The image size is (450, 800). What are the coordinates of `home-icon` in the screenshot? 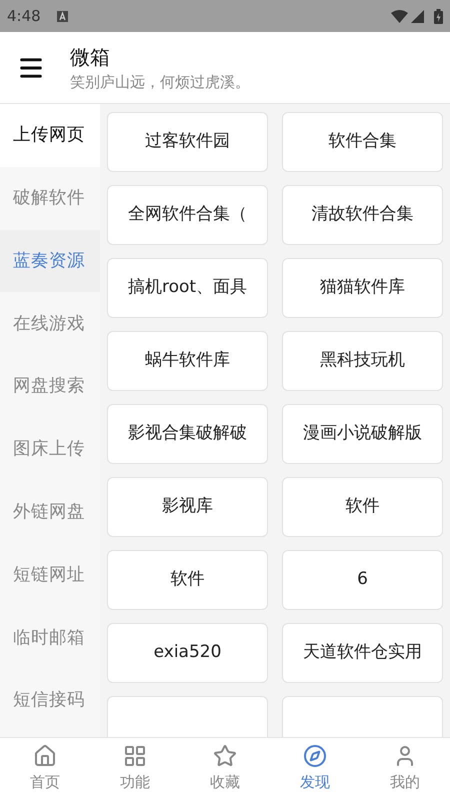 It's located at (45, 756).